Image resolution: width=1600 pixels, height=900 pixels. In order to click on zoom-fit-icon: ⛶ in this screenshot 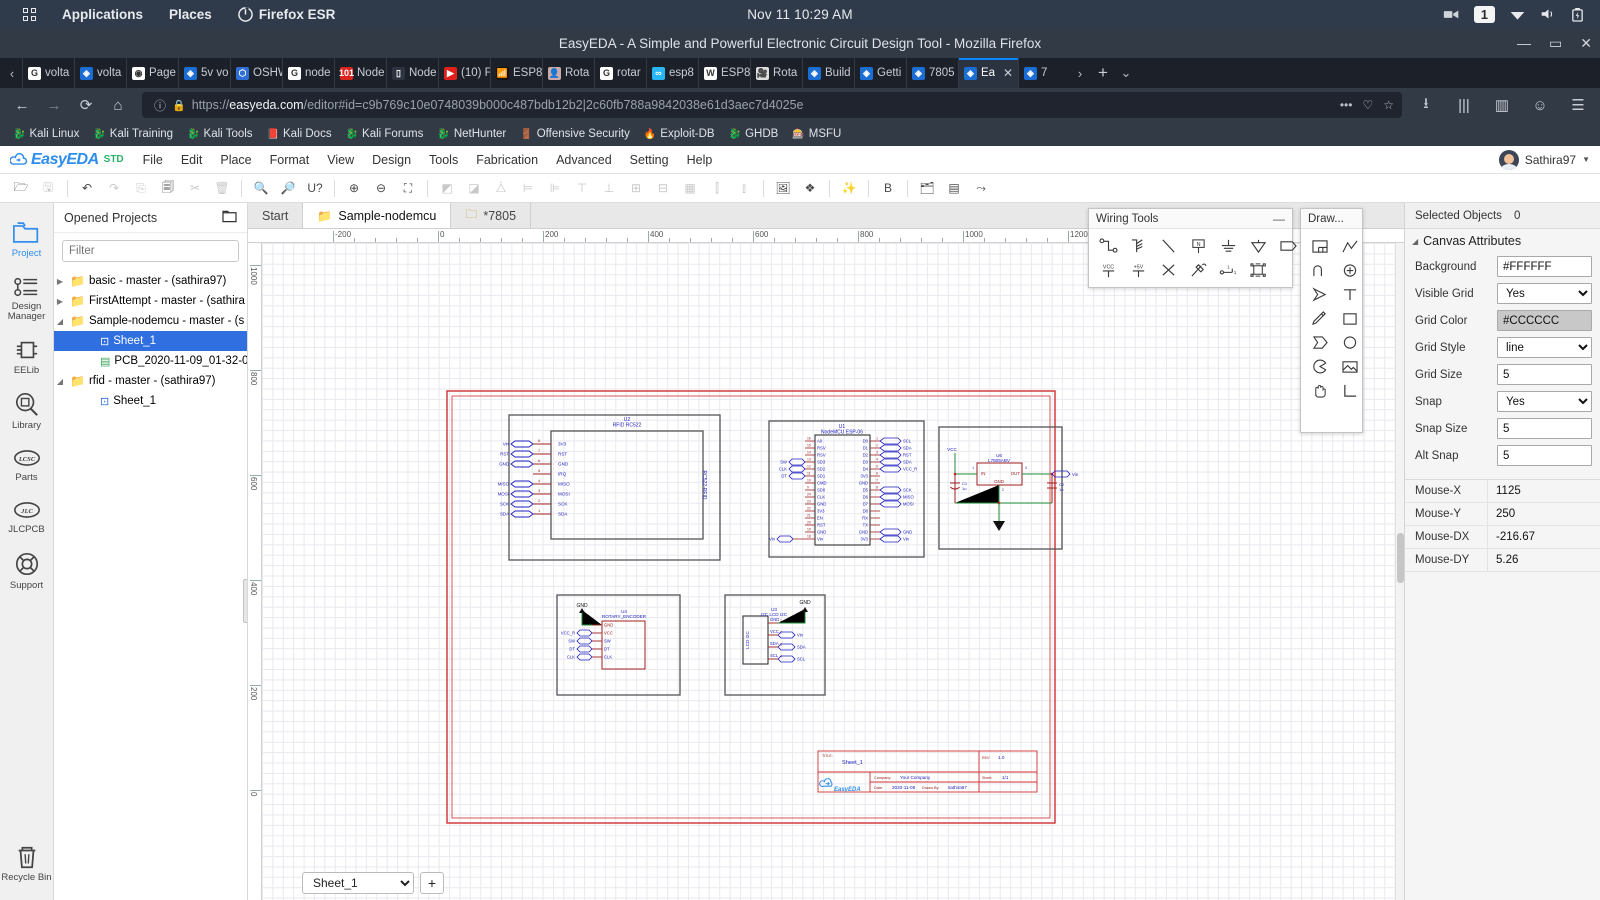, I will do `click(408, 188)`.